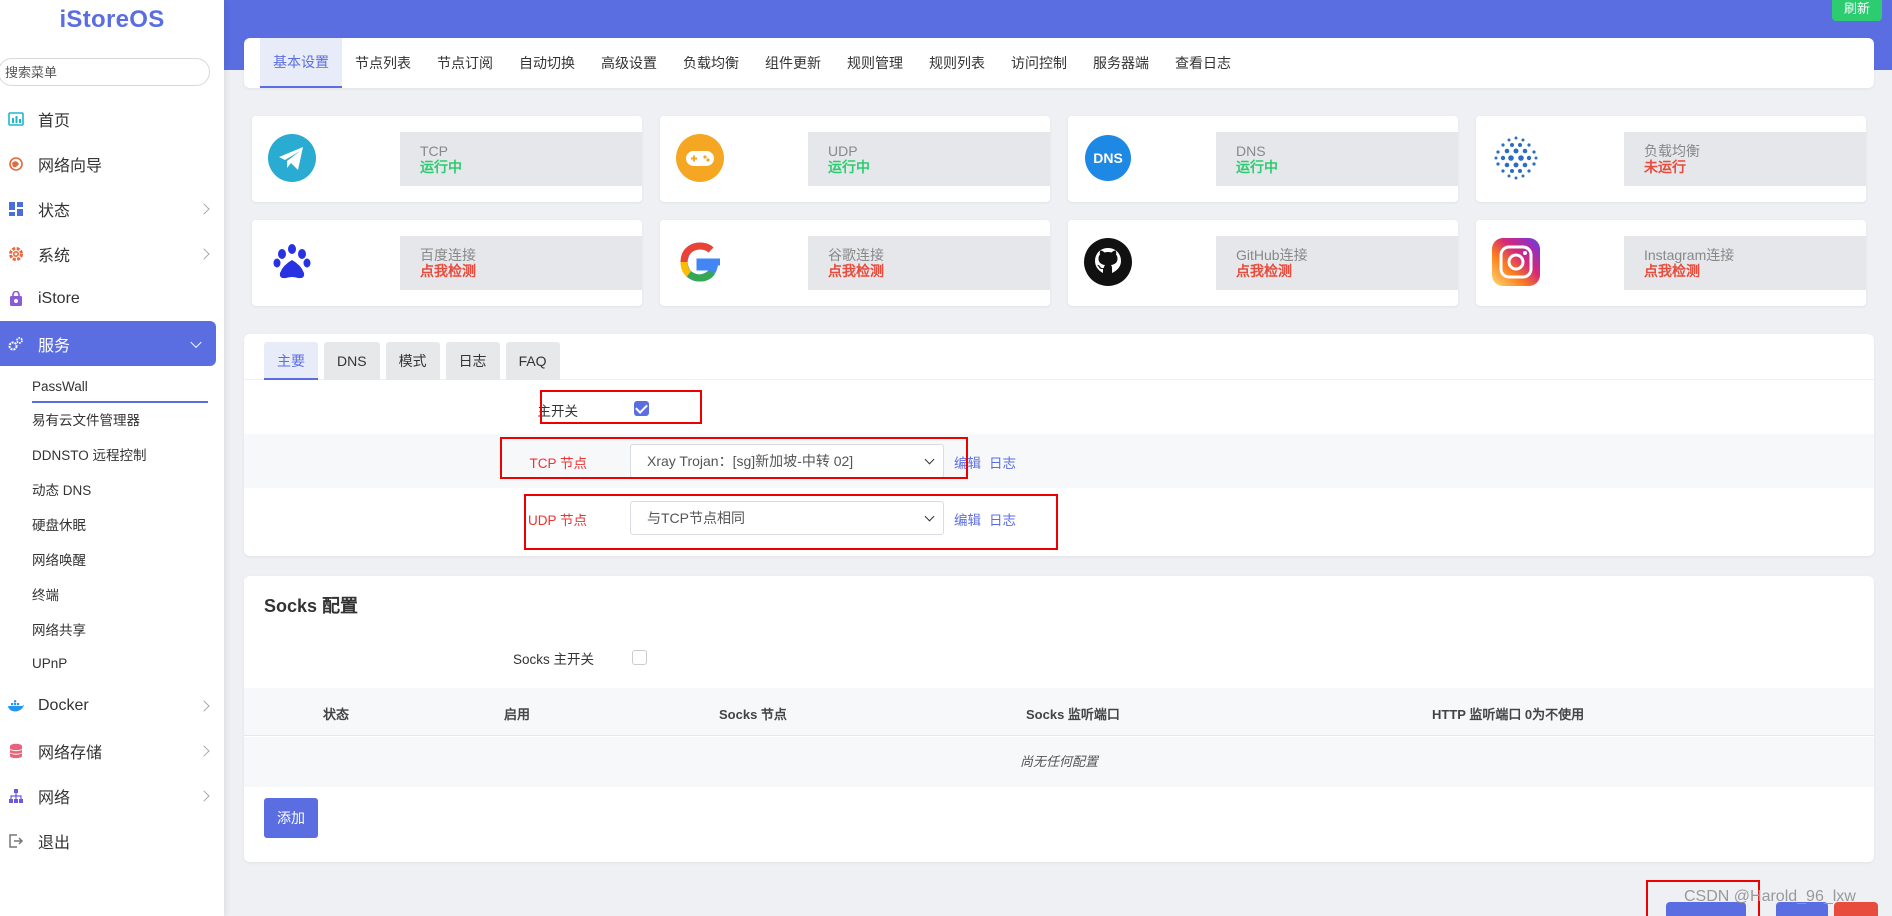  I want to click on gamepad-icon, so click(700, 158).